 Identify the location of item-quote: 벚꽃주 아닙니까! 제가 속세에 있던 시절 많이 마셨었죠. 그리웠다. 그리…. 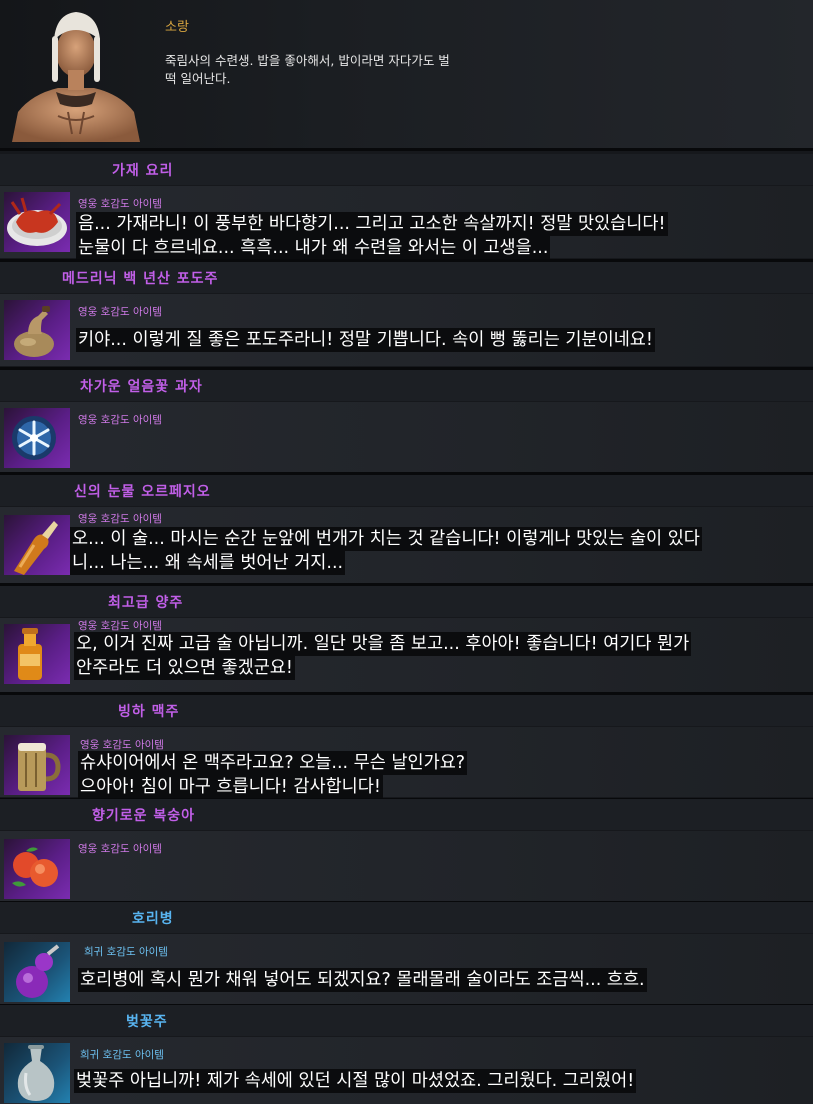
(355, 1081).